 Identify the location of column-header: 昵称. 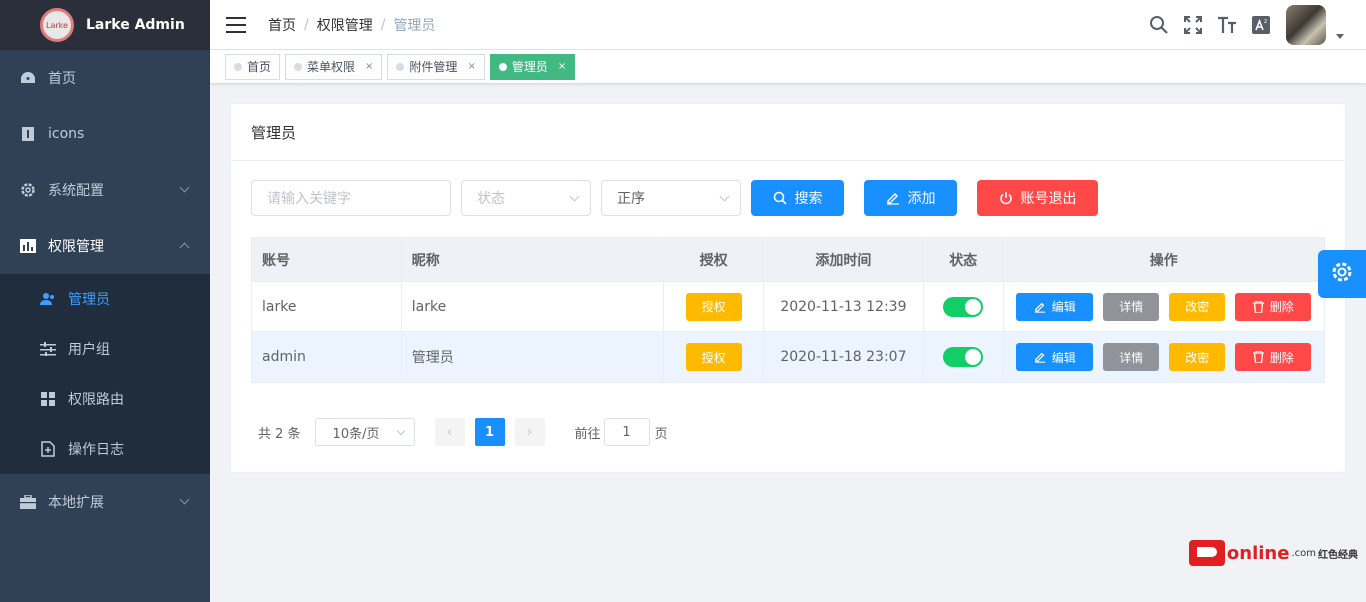
(533, 259).